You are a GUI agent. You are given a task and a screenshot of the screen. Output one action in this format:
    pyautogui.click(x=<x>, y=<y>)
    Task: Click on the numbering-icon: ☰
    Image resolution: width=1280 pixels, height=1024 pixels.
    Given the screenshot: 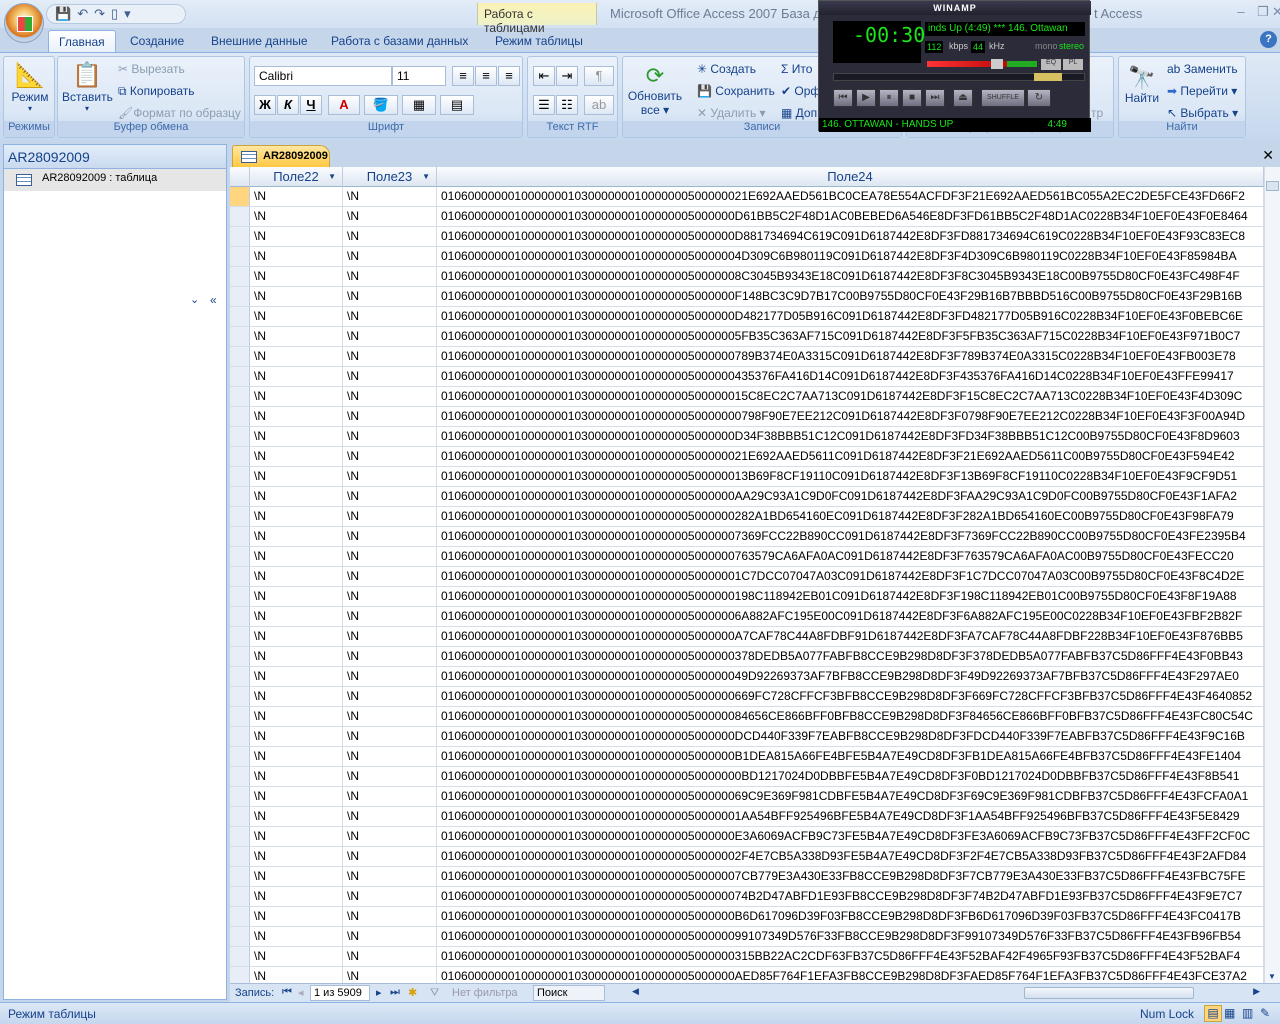 What is the action you would take?
    pyautogui.click(x=544, y=105)
    